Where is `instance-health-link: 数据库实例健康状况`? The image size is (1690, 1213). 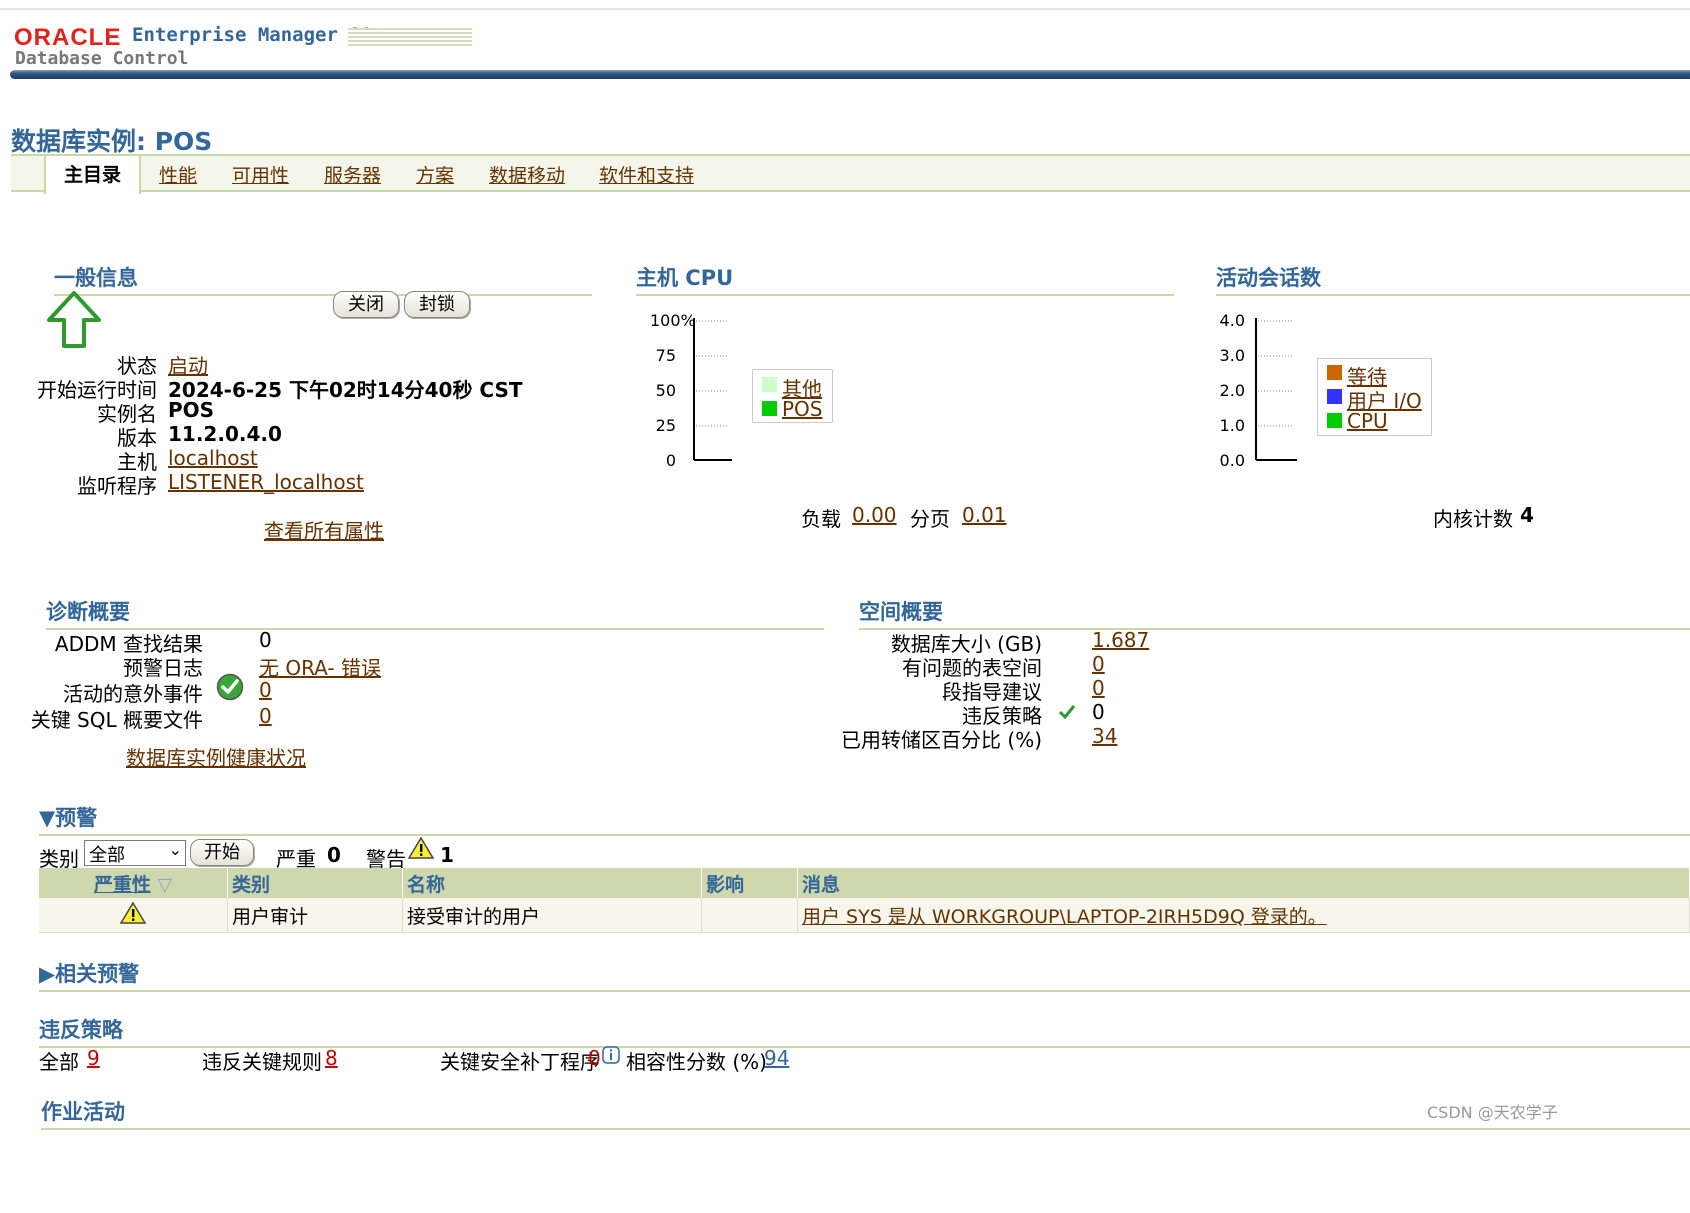
instance-health-link: 数据库实例健康状况 is located at coordinates (216, 756).